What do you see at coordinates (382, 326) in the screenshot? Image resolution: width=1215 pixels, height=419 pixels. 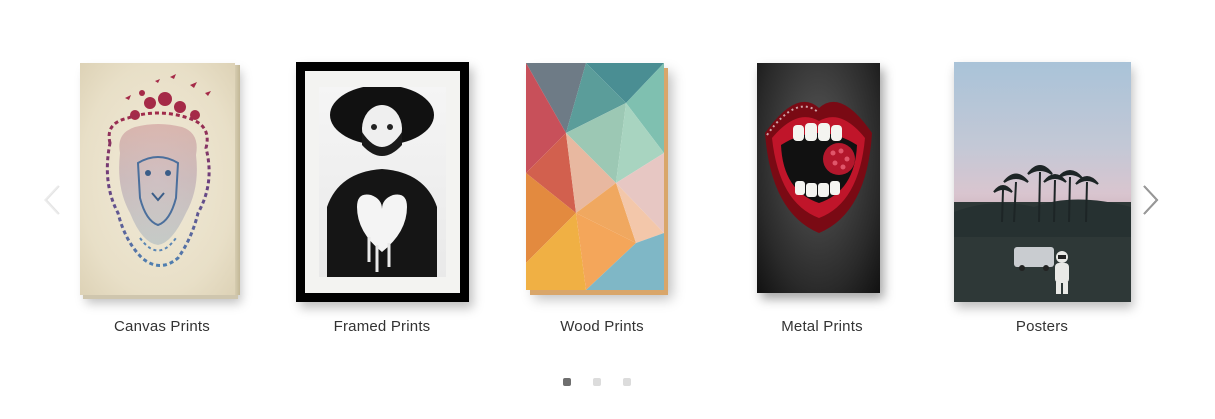 I see `item-label: Framed Prints` at bounding box center [382, 326].